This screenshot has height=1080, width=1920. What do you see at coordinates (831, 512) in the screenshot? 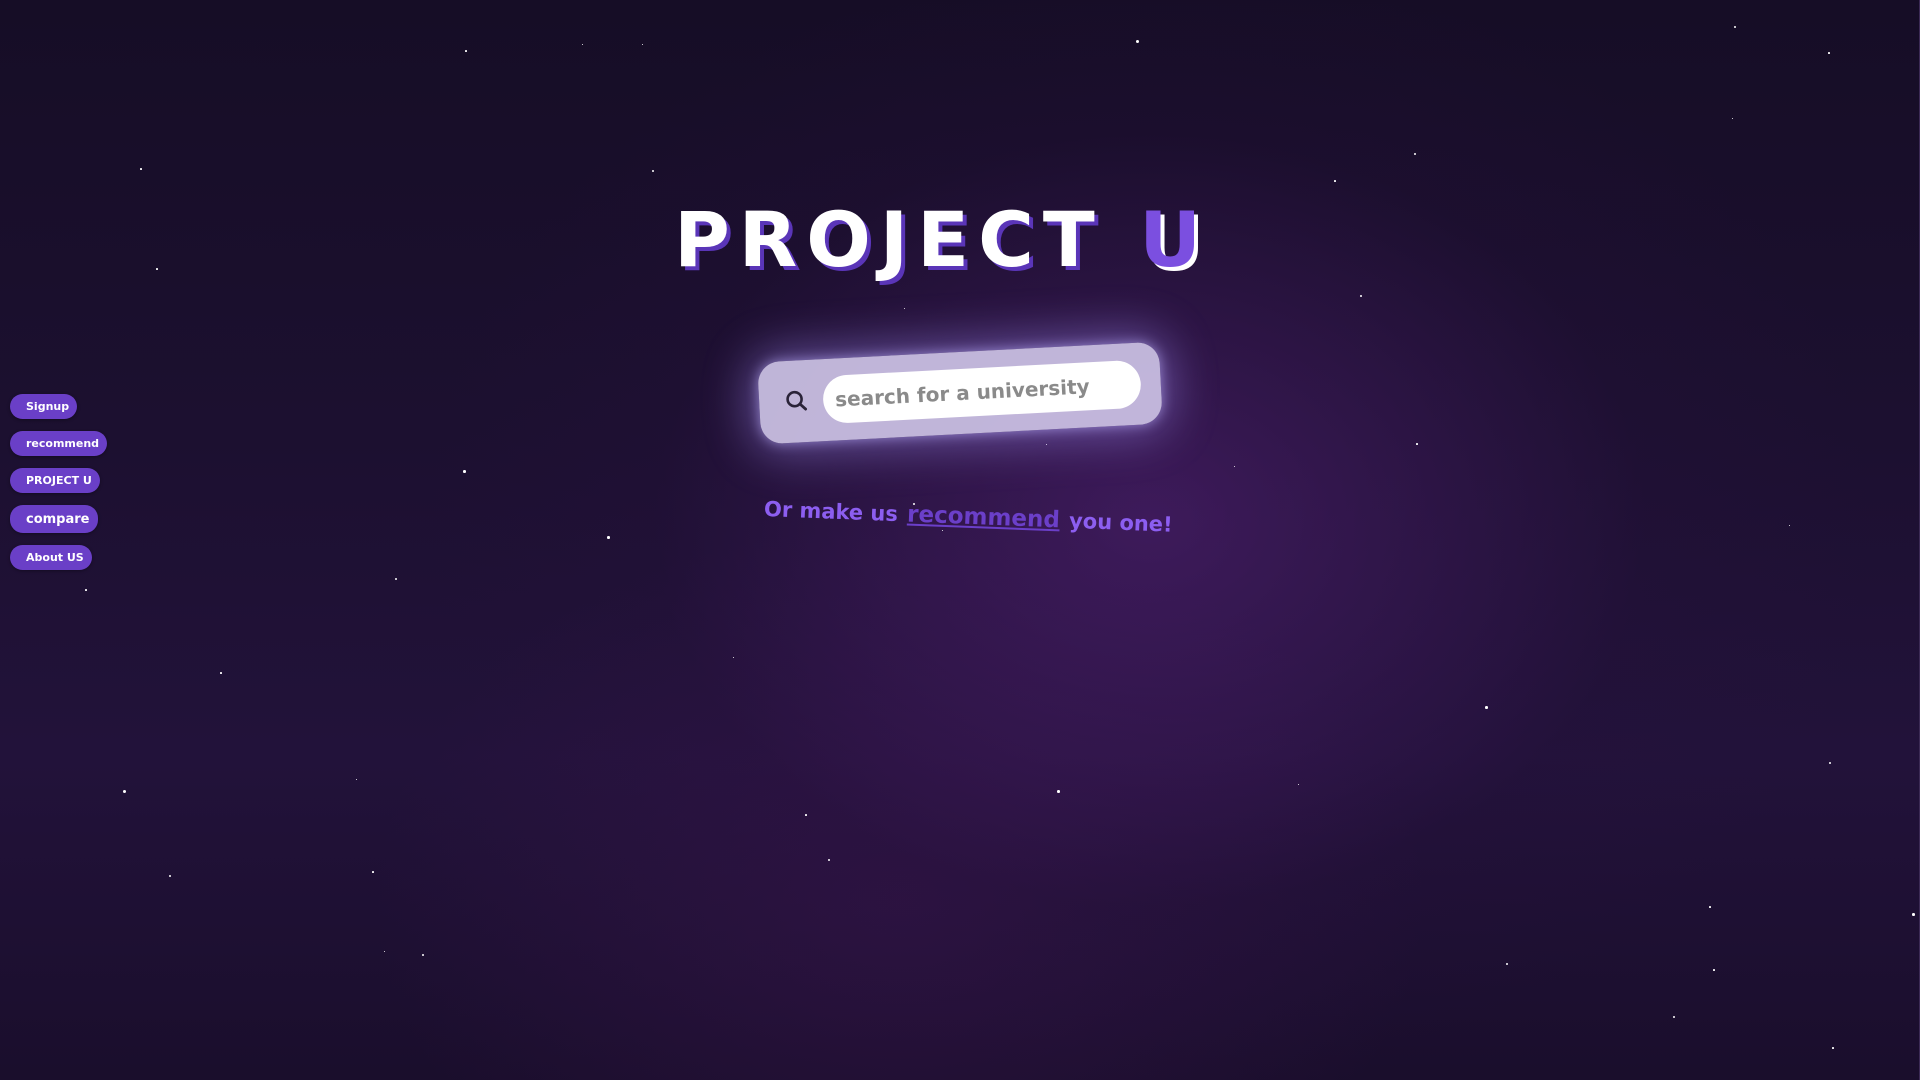
I see `tagline-prefix: Or make us` at bounding box center [831, 512].